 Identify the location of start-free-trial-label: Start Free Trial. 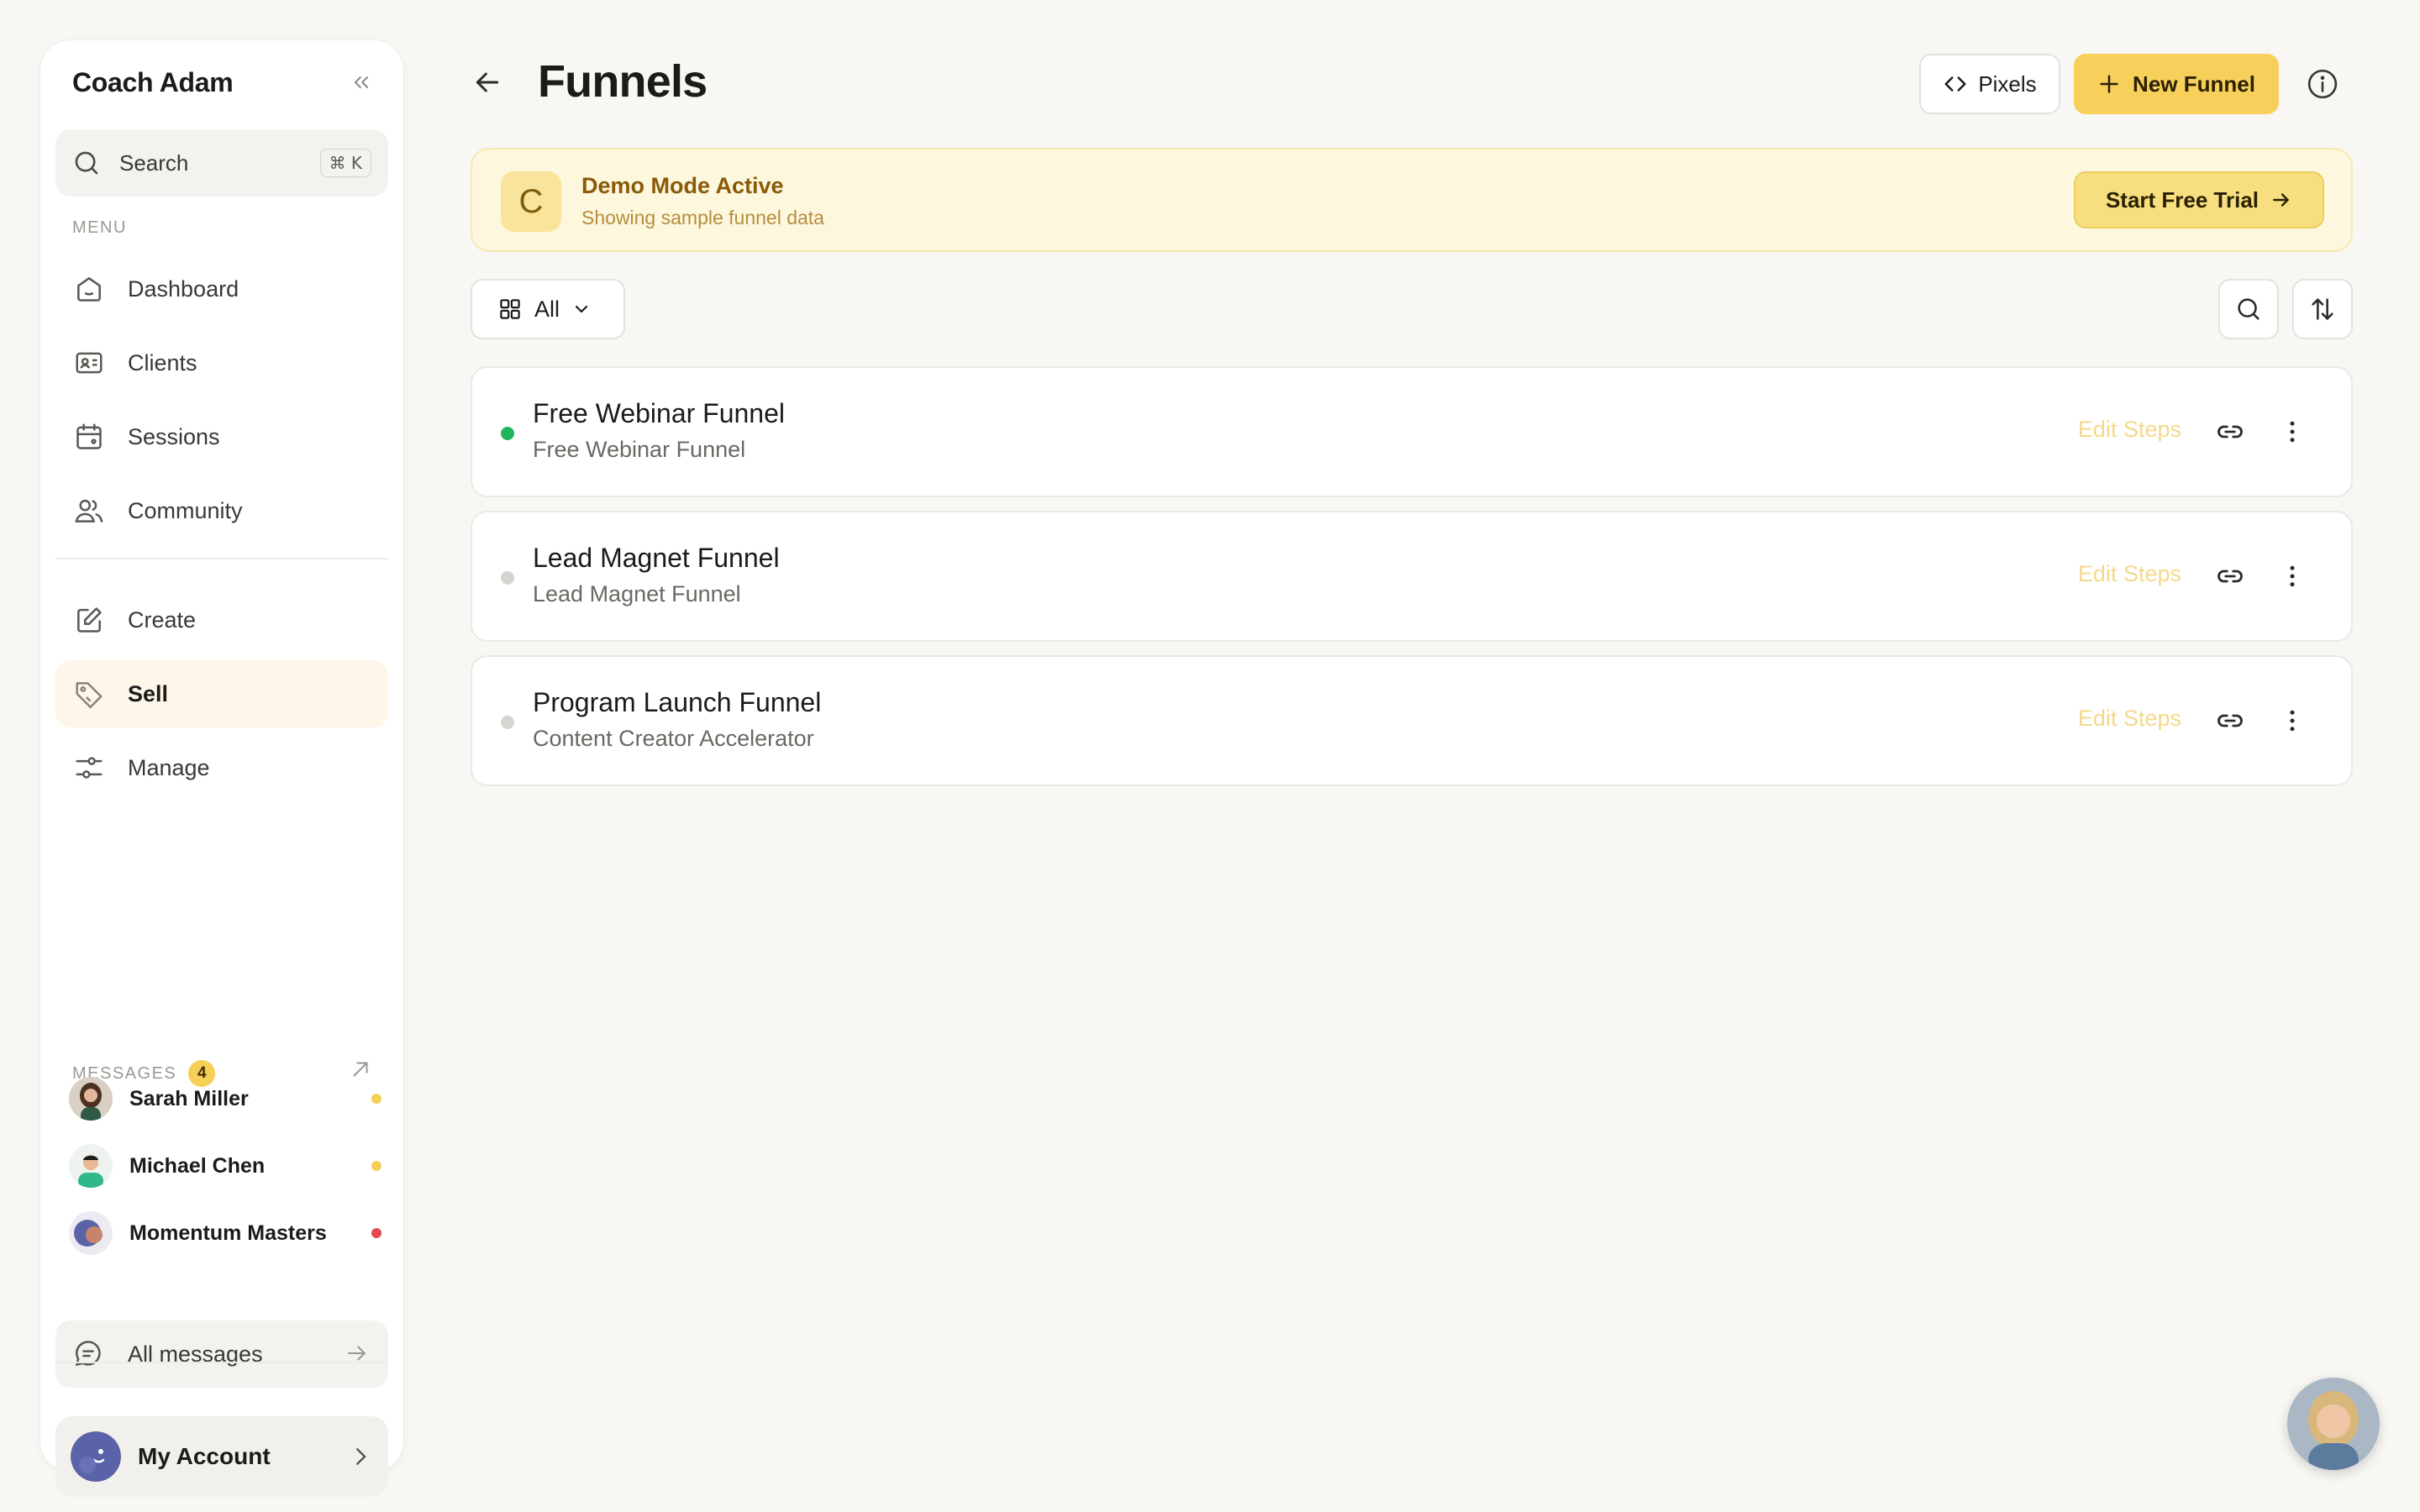
(2182, 199).